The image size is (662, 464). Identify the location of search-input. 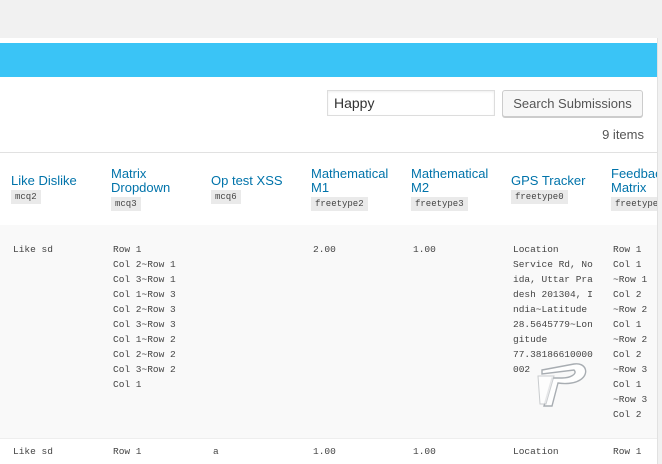
(411, 103).